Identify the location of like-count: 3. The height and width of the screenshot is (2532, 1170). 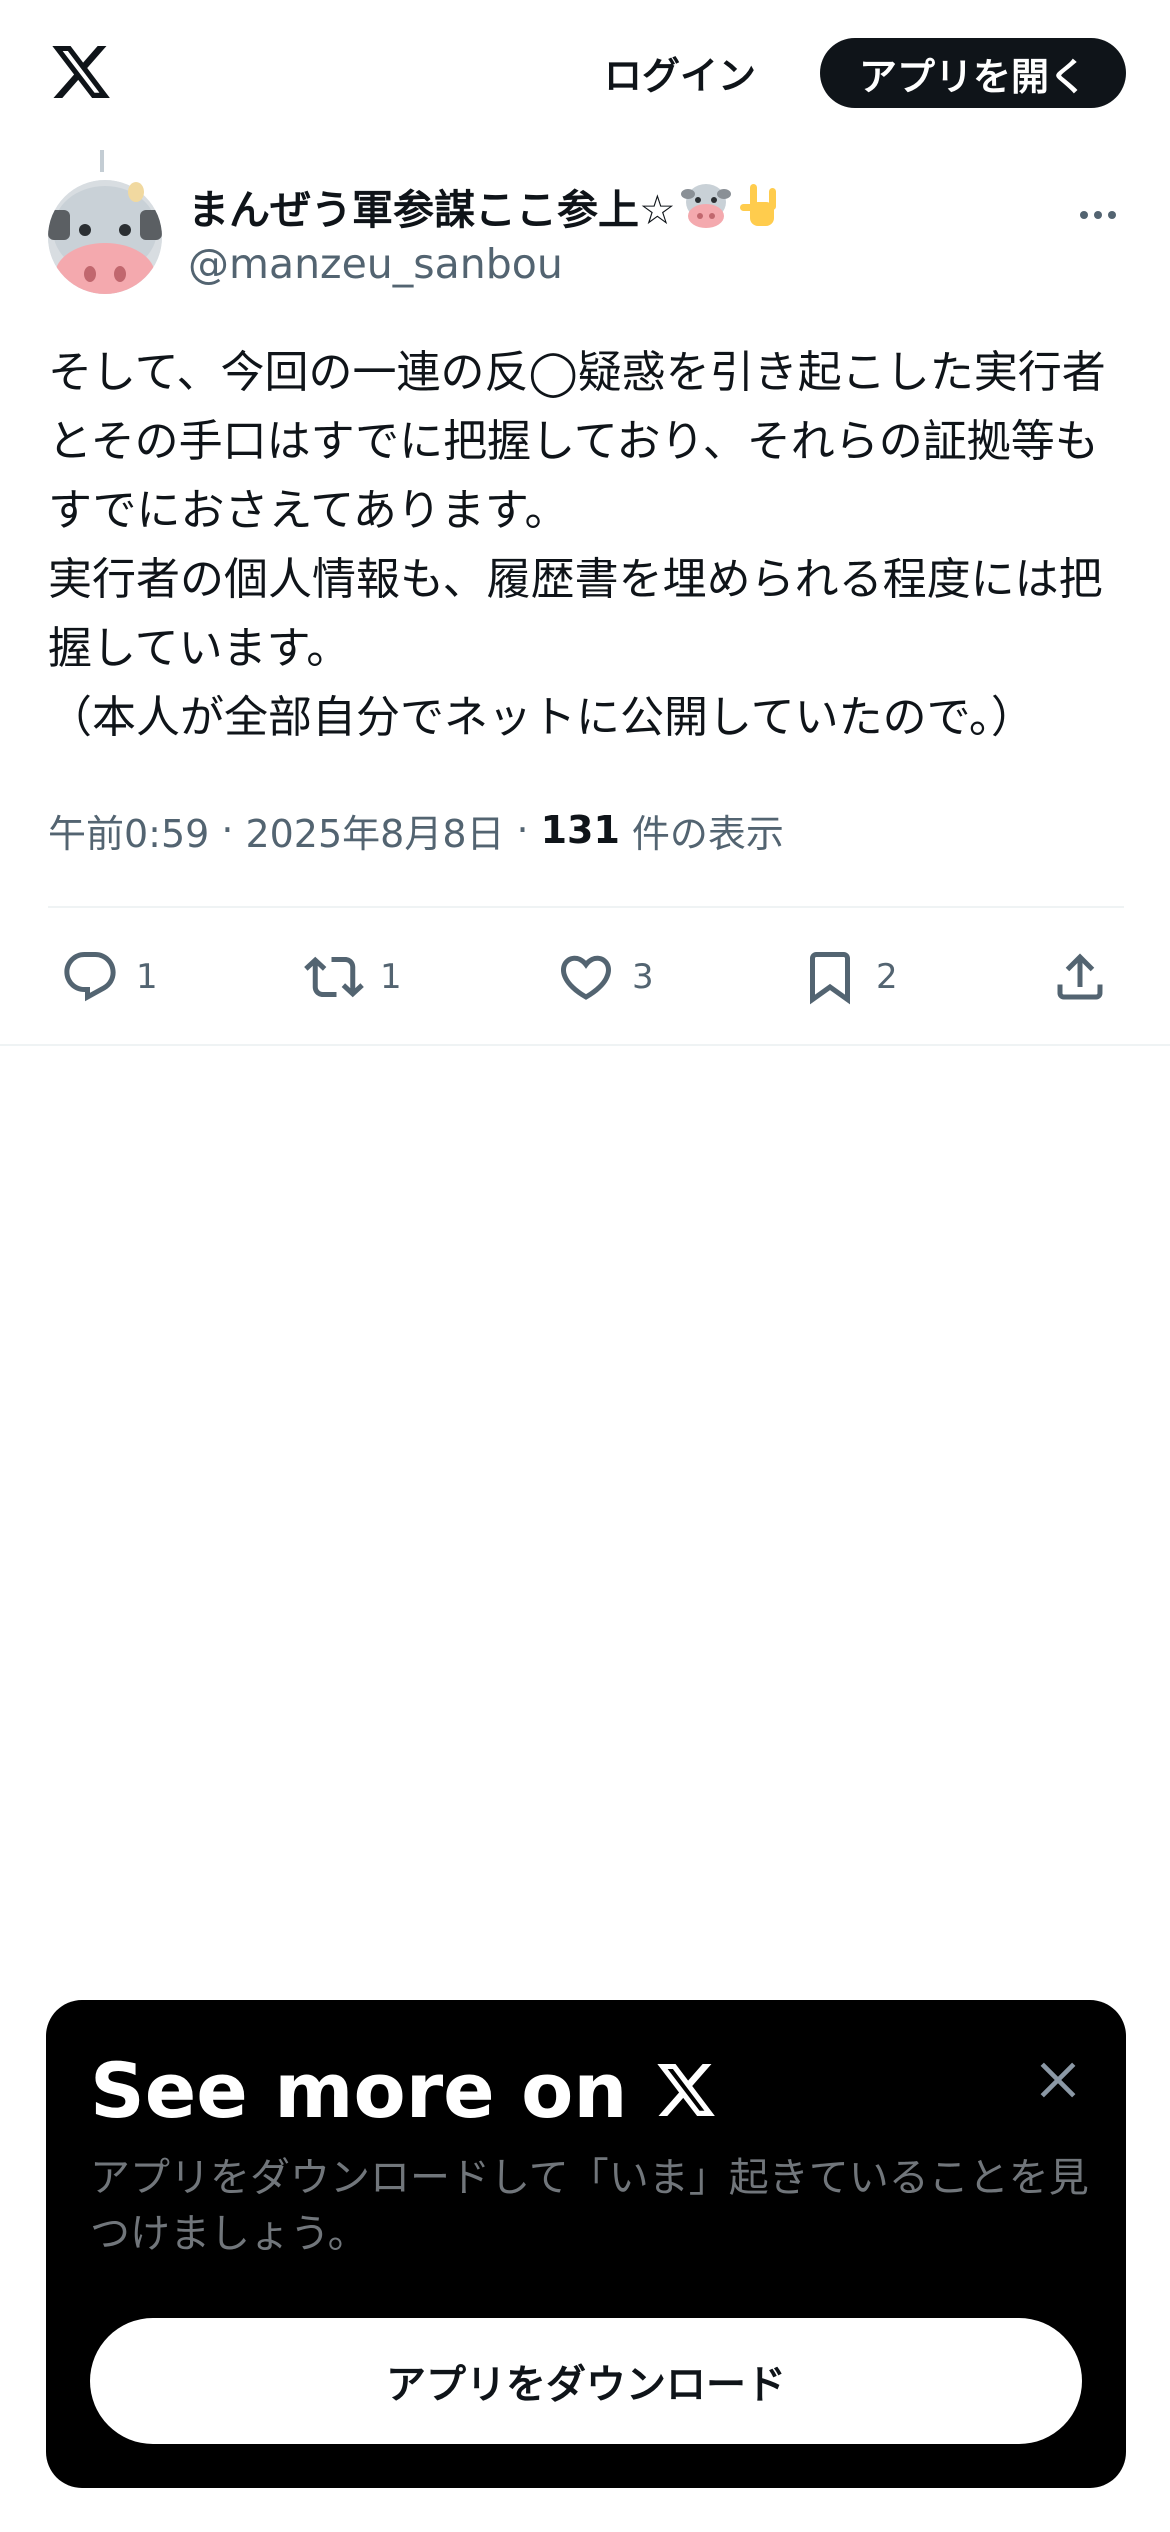
(643, 977).